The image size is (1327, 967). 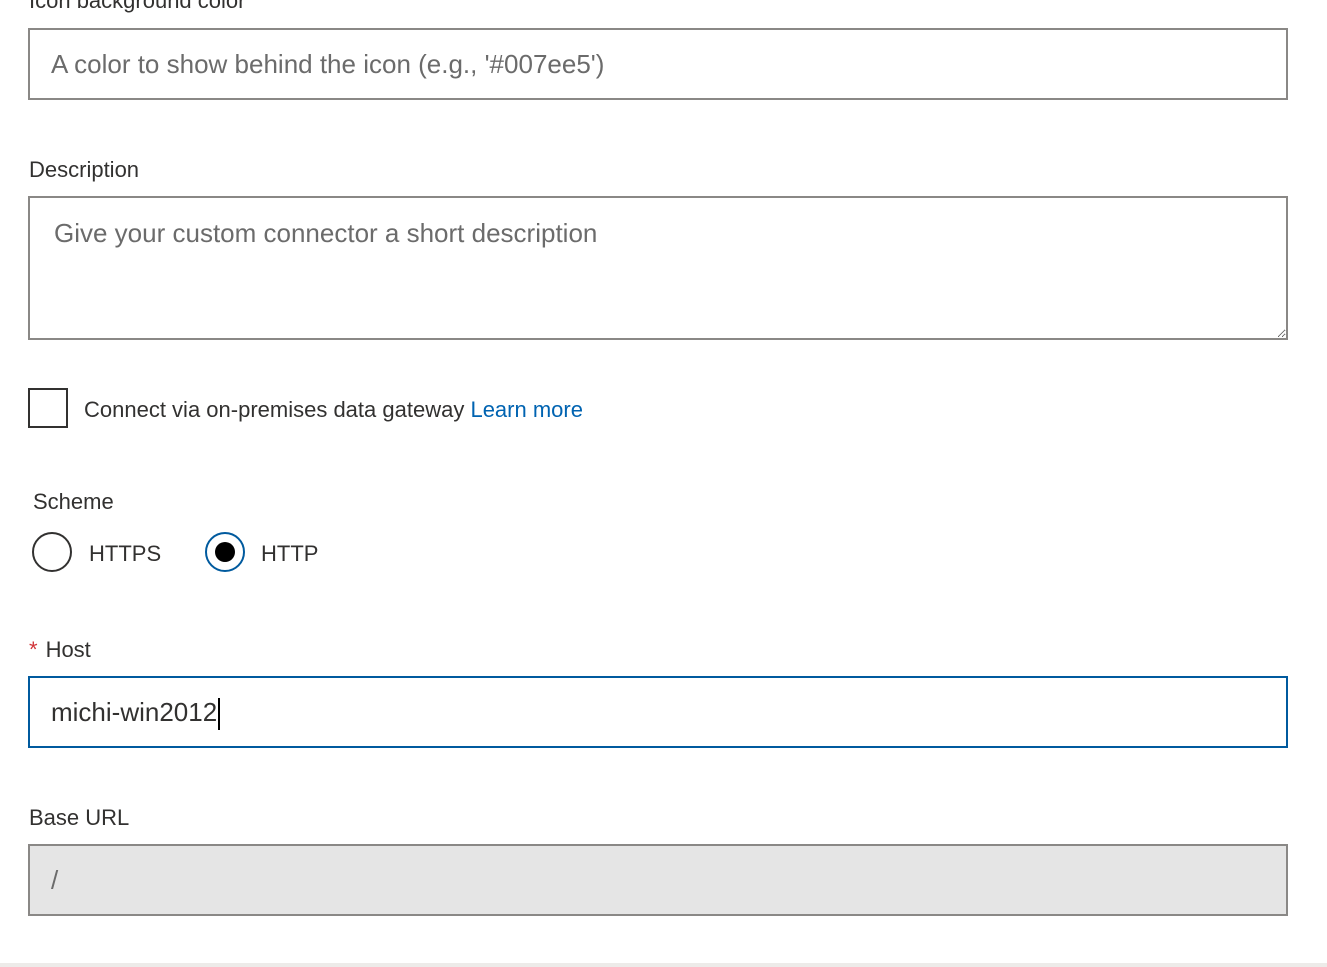 I want to click on text-caret, so click(x=219, y=714).